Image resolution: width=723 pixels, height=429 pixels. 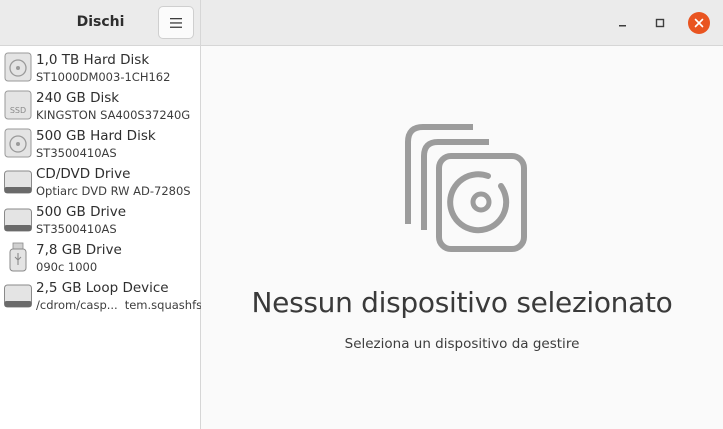 What do you see at coordinates (81, 212) in the screenshot?
I see `drive-name: 500 GB Drive` at bounding box center [81, 212].